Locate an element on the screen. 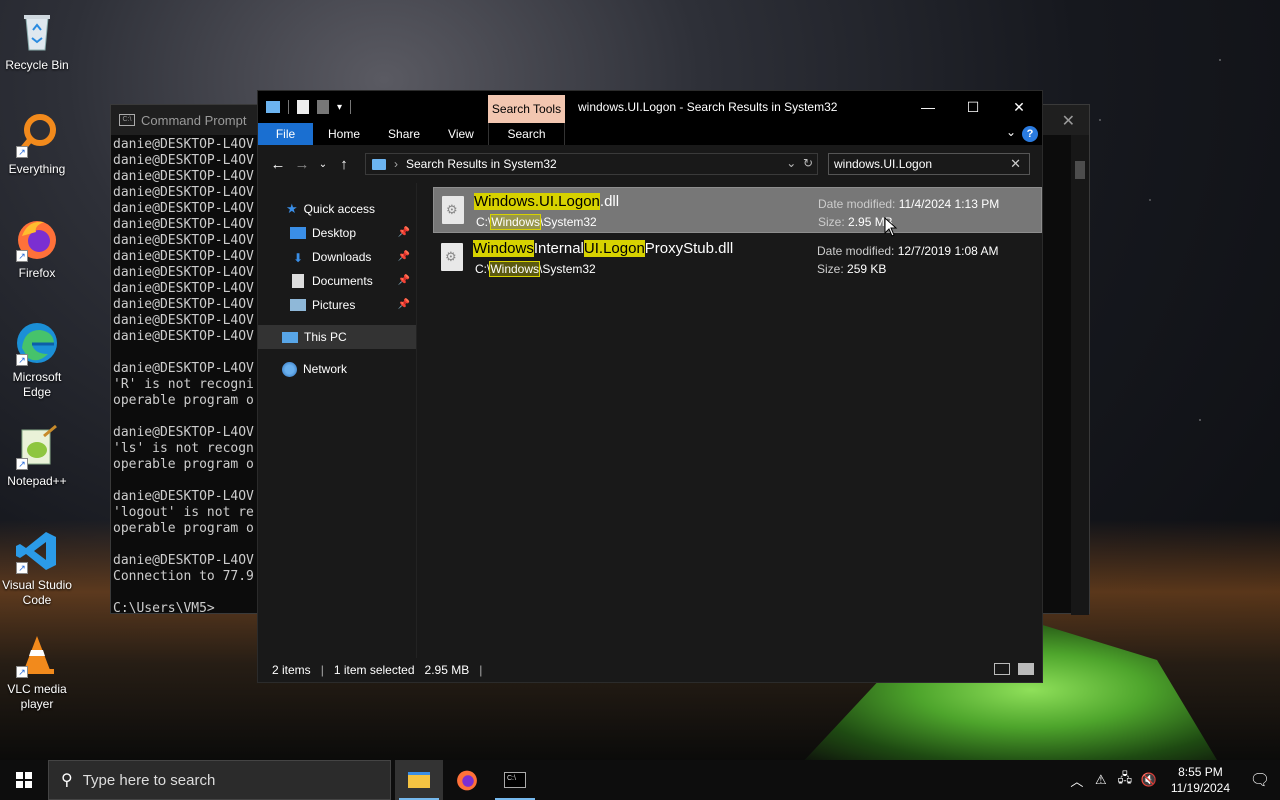 The width and height of the screenshot is (1280, 800). selection-count: 1 item selected is located at coordinates (374, 670).